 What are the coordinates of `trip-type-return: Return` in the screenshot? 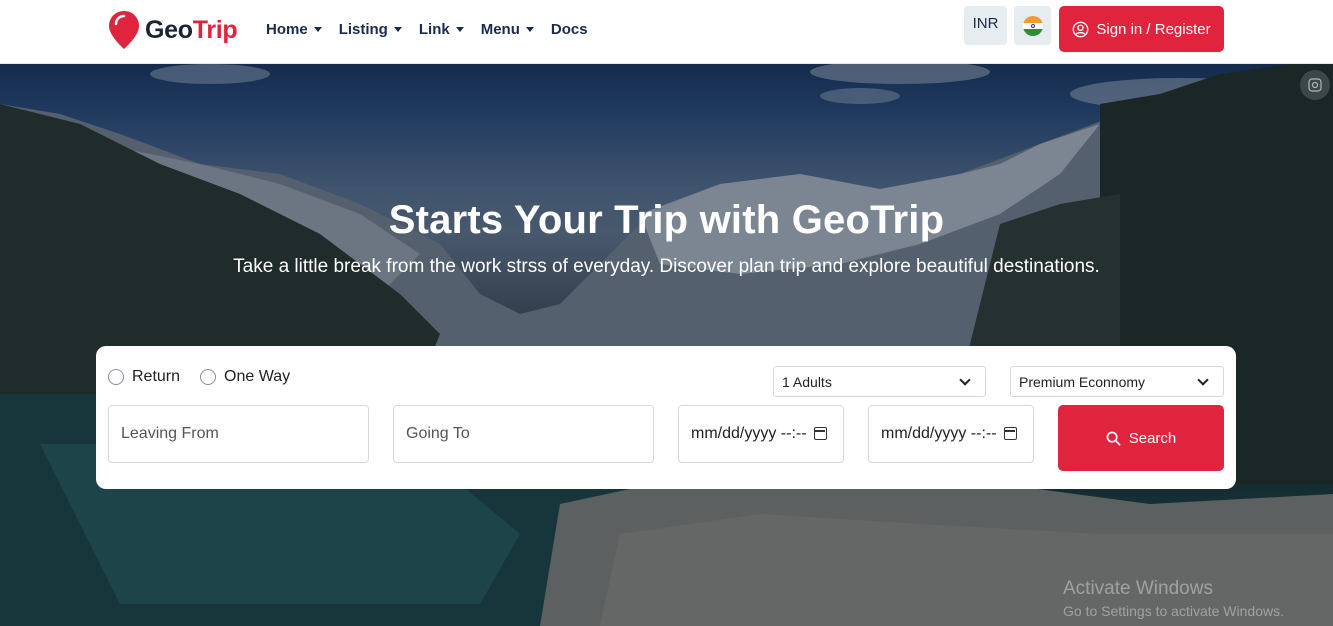 It's located at (144, 377).